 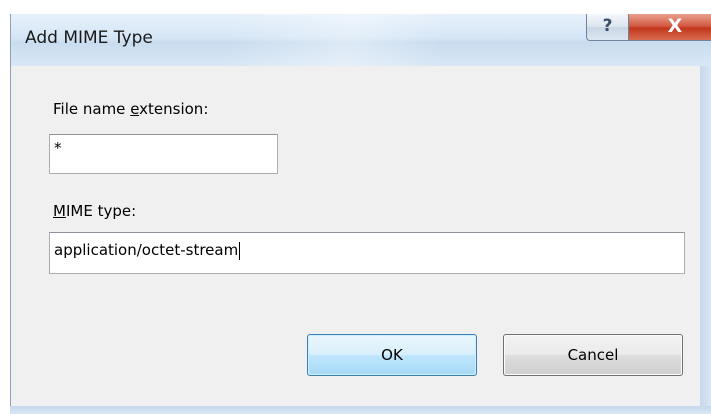 I want to click on title-bar: Add MIME Type ? X, so click(x=360, y=40).